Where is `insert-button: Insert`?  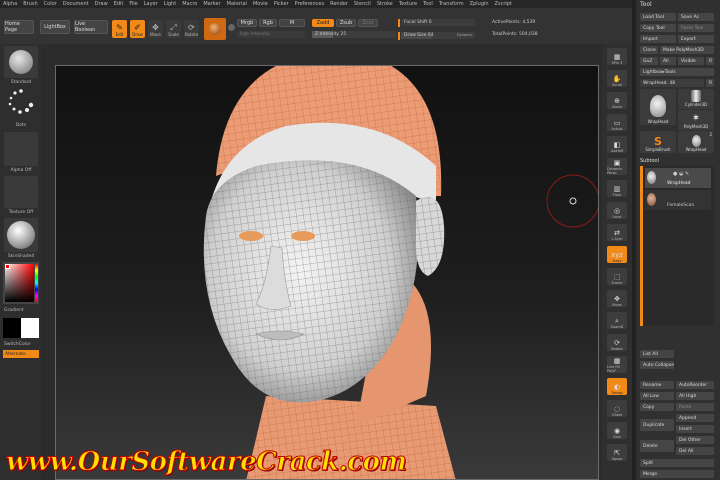 insert-button: Insert is located at coordinates (695, 429).